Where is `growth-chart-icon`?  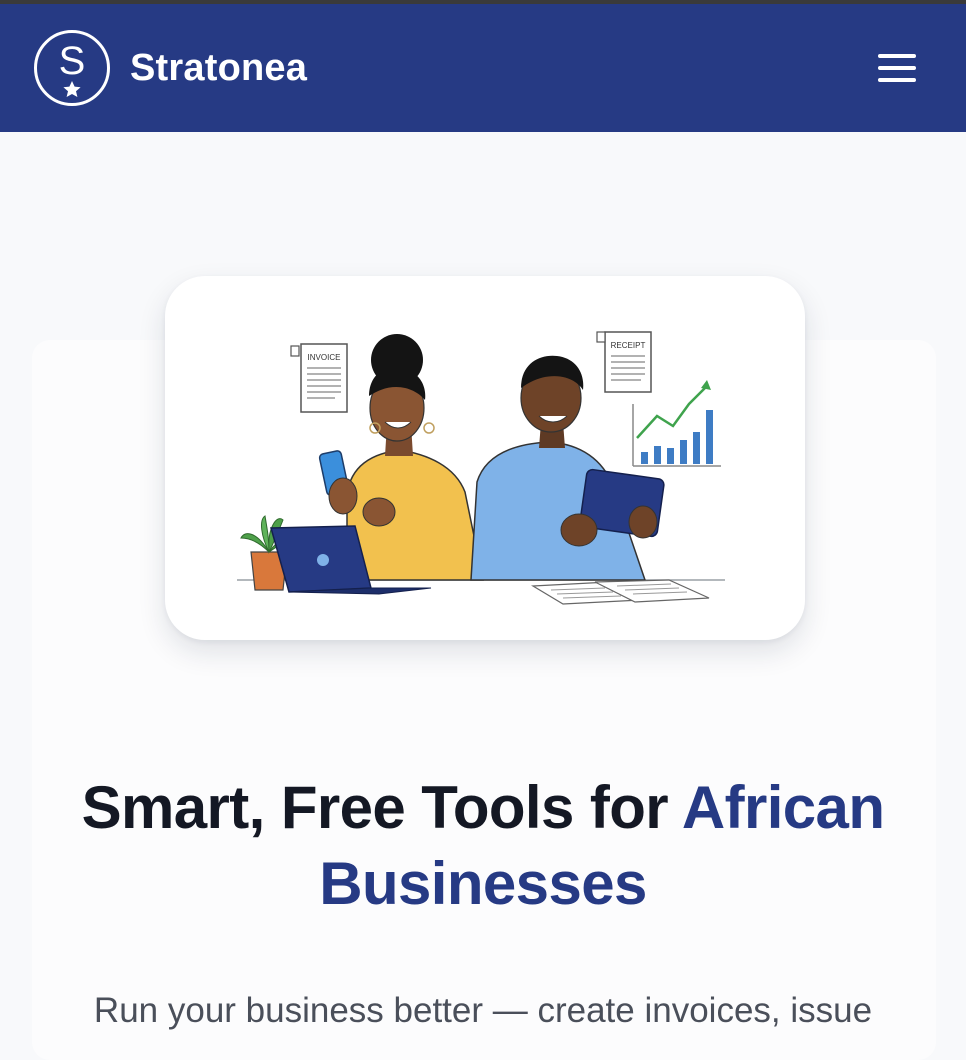 growth-chart-icon is located at coordinates (676, 423).